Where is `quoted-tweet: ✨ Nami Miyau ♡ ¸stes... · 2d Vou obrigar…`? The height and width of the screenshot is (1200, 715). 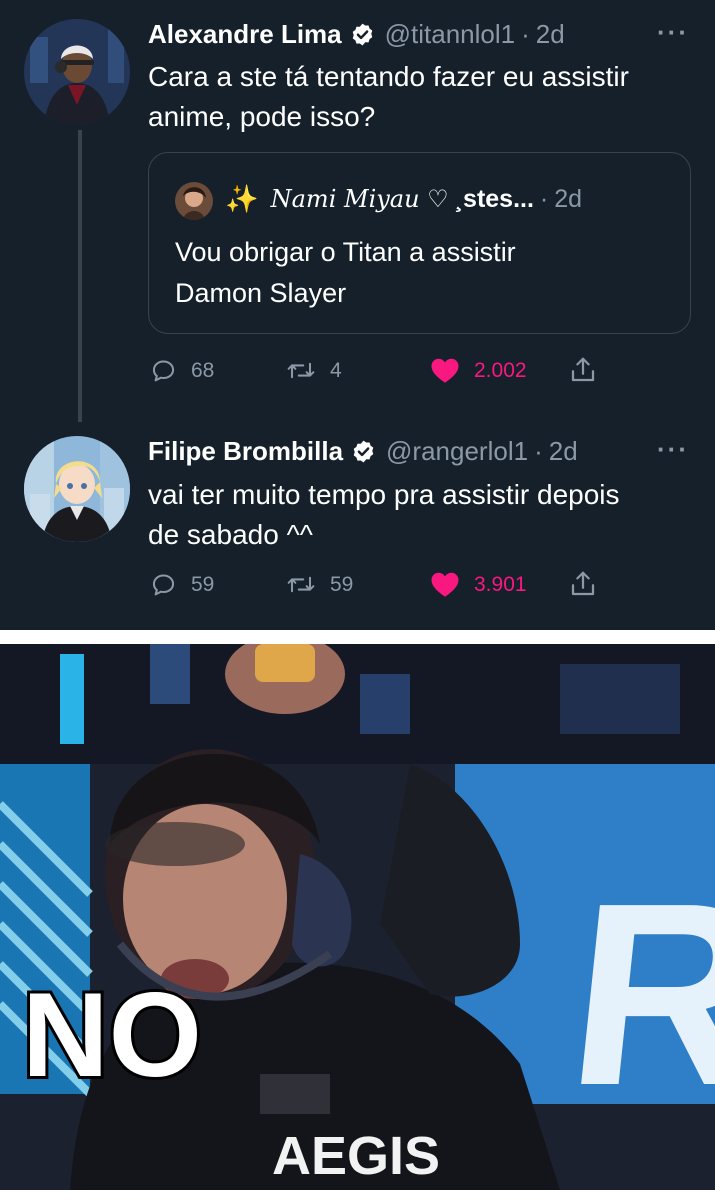 quoted-tweet: ✨ Nami Miyau ♡ ¸stes... · 2d Vou obrigar… is located at coordinates (419, 243).